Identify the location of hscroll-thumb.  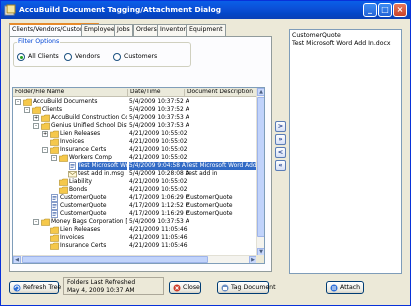
(115, 259).